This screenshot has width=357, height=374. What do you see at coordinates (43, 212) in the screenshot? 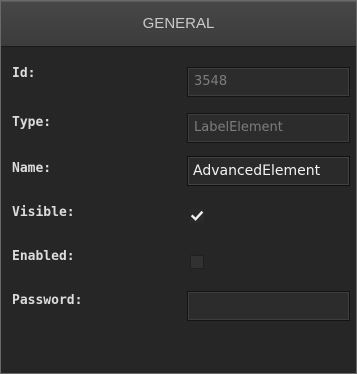
I see `visible-label: Visible:` at bounding box center [43, 212].